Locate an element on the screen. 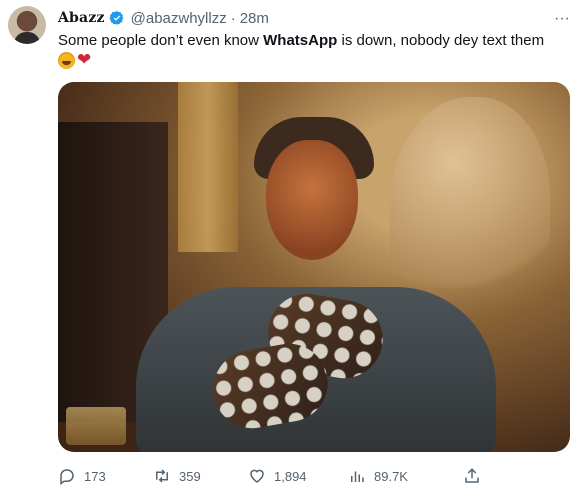  broken-heart-icon is located at coordinates (85, 60).